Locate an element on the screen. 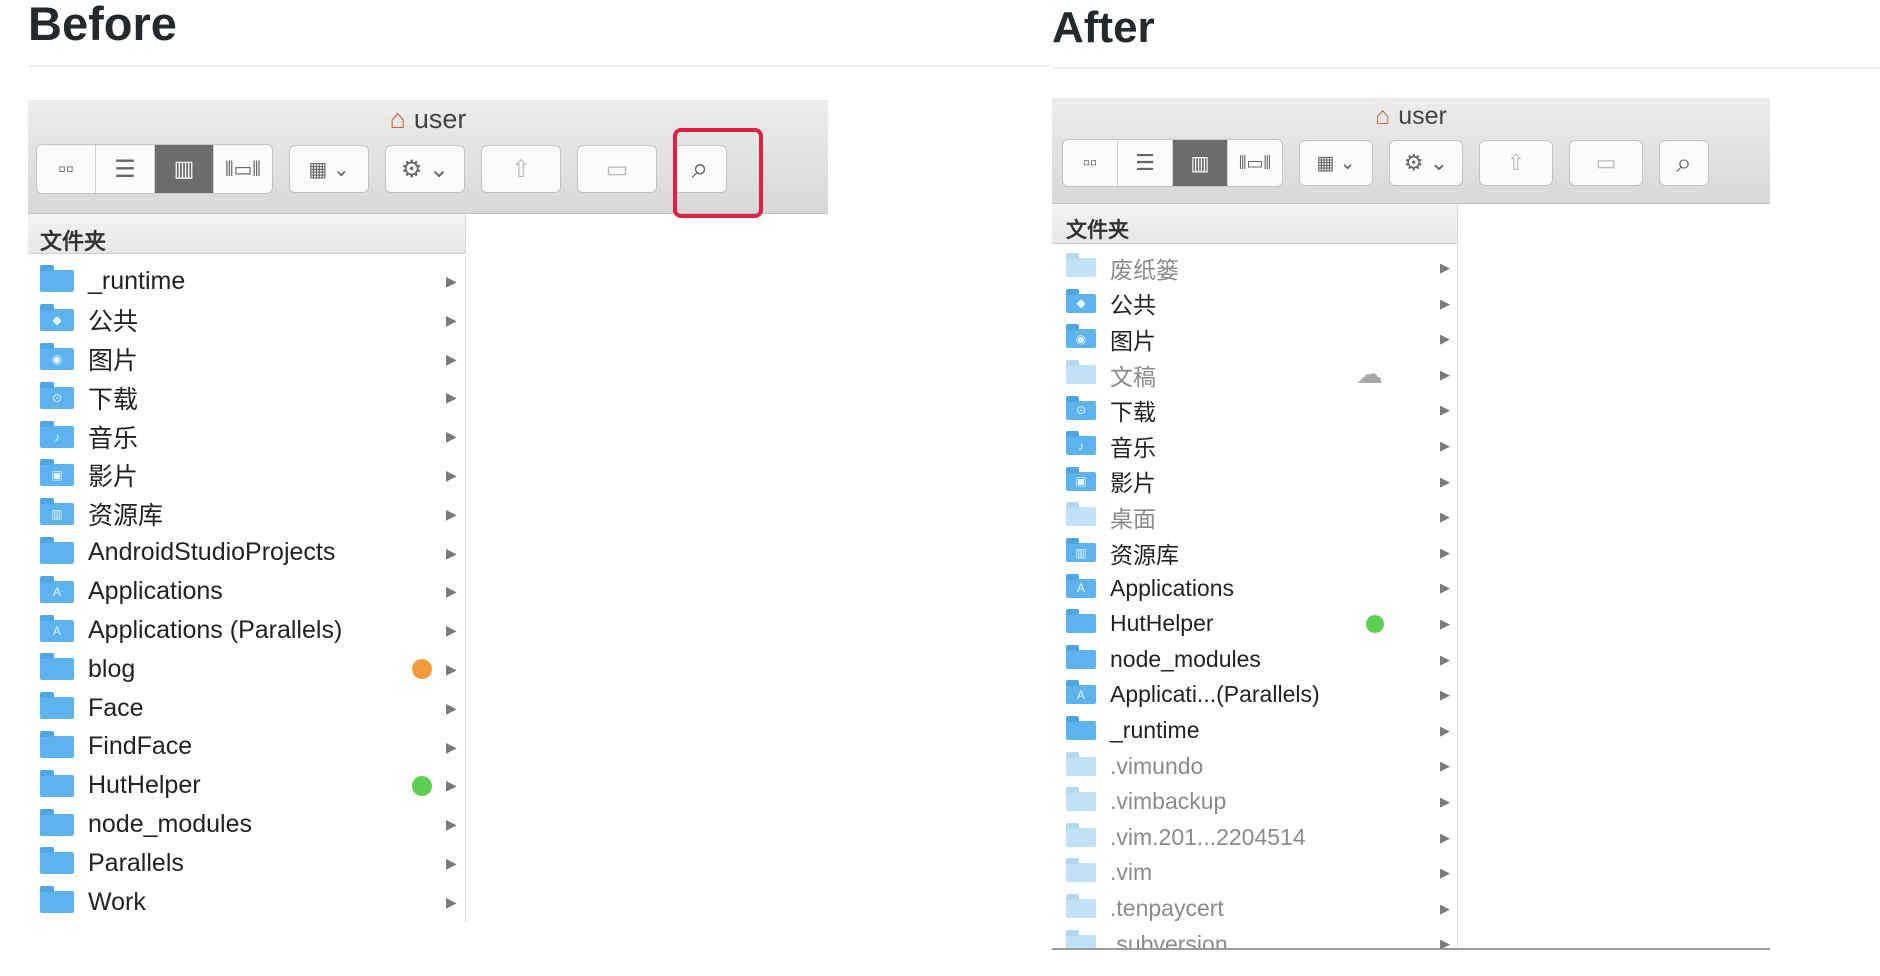 The image size is (1880, 976). folder-row: FindFace ▶ is located at coordinates (246, 747).